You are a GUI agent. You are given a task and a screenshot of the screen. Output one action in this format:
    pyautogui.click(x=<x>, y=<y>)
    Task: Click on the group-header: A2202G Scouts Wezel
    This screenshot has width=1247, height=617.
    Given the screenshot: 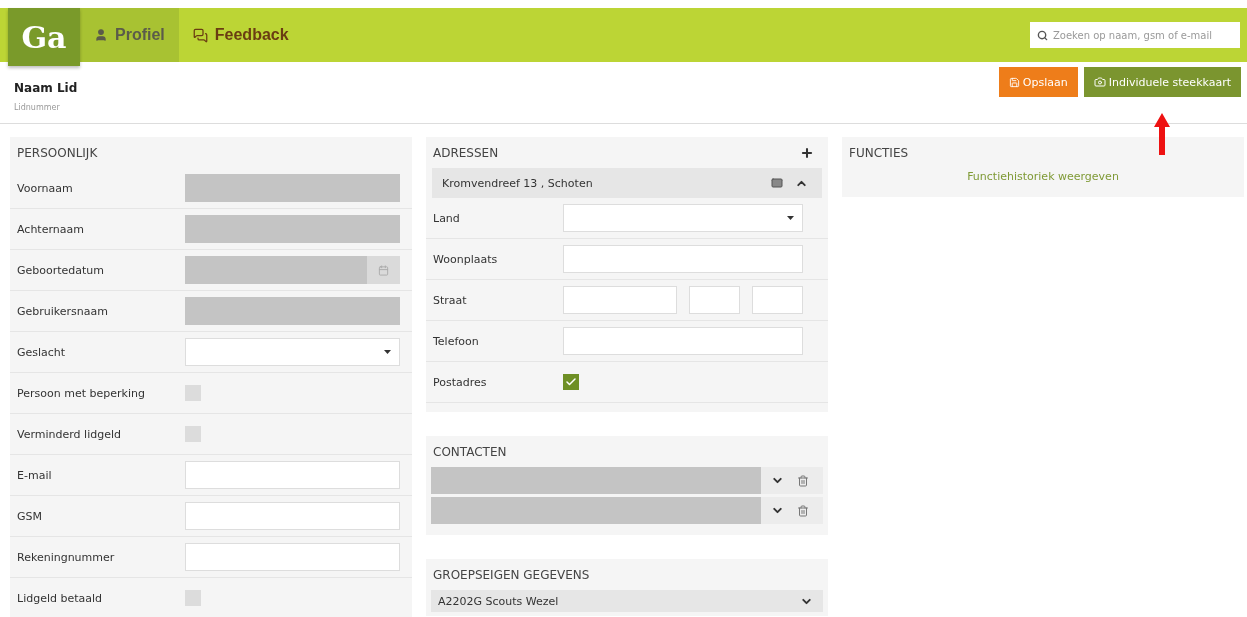 What is the action you would take?
    pyautogui.click(x=627, y=601)
    